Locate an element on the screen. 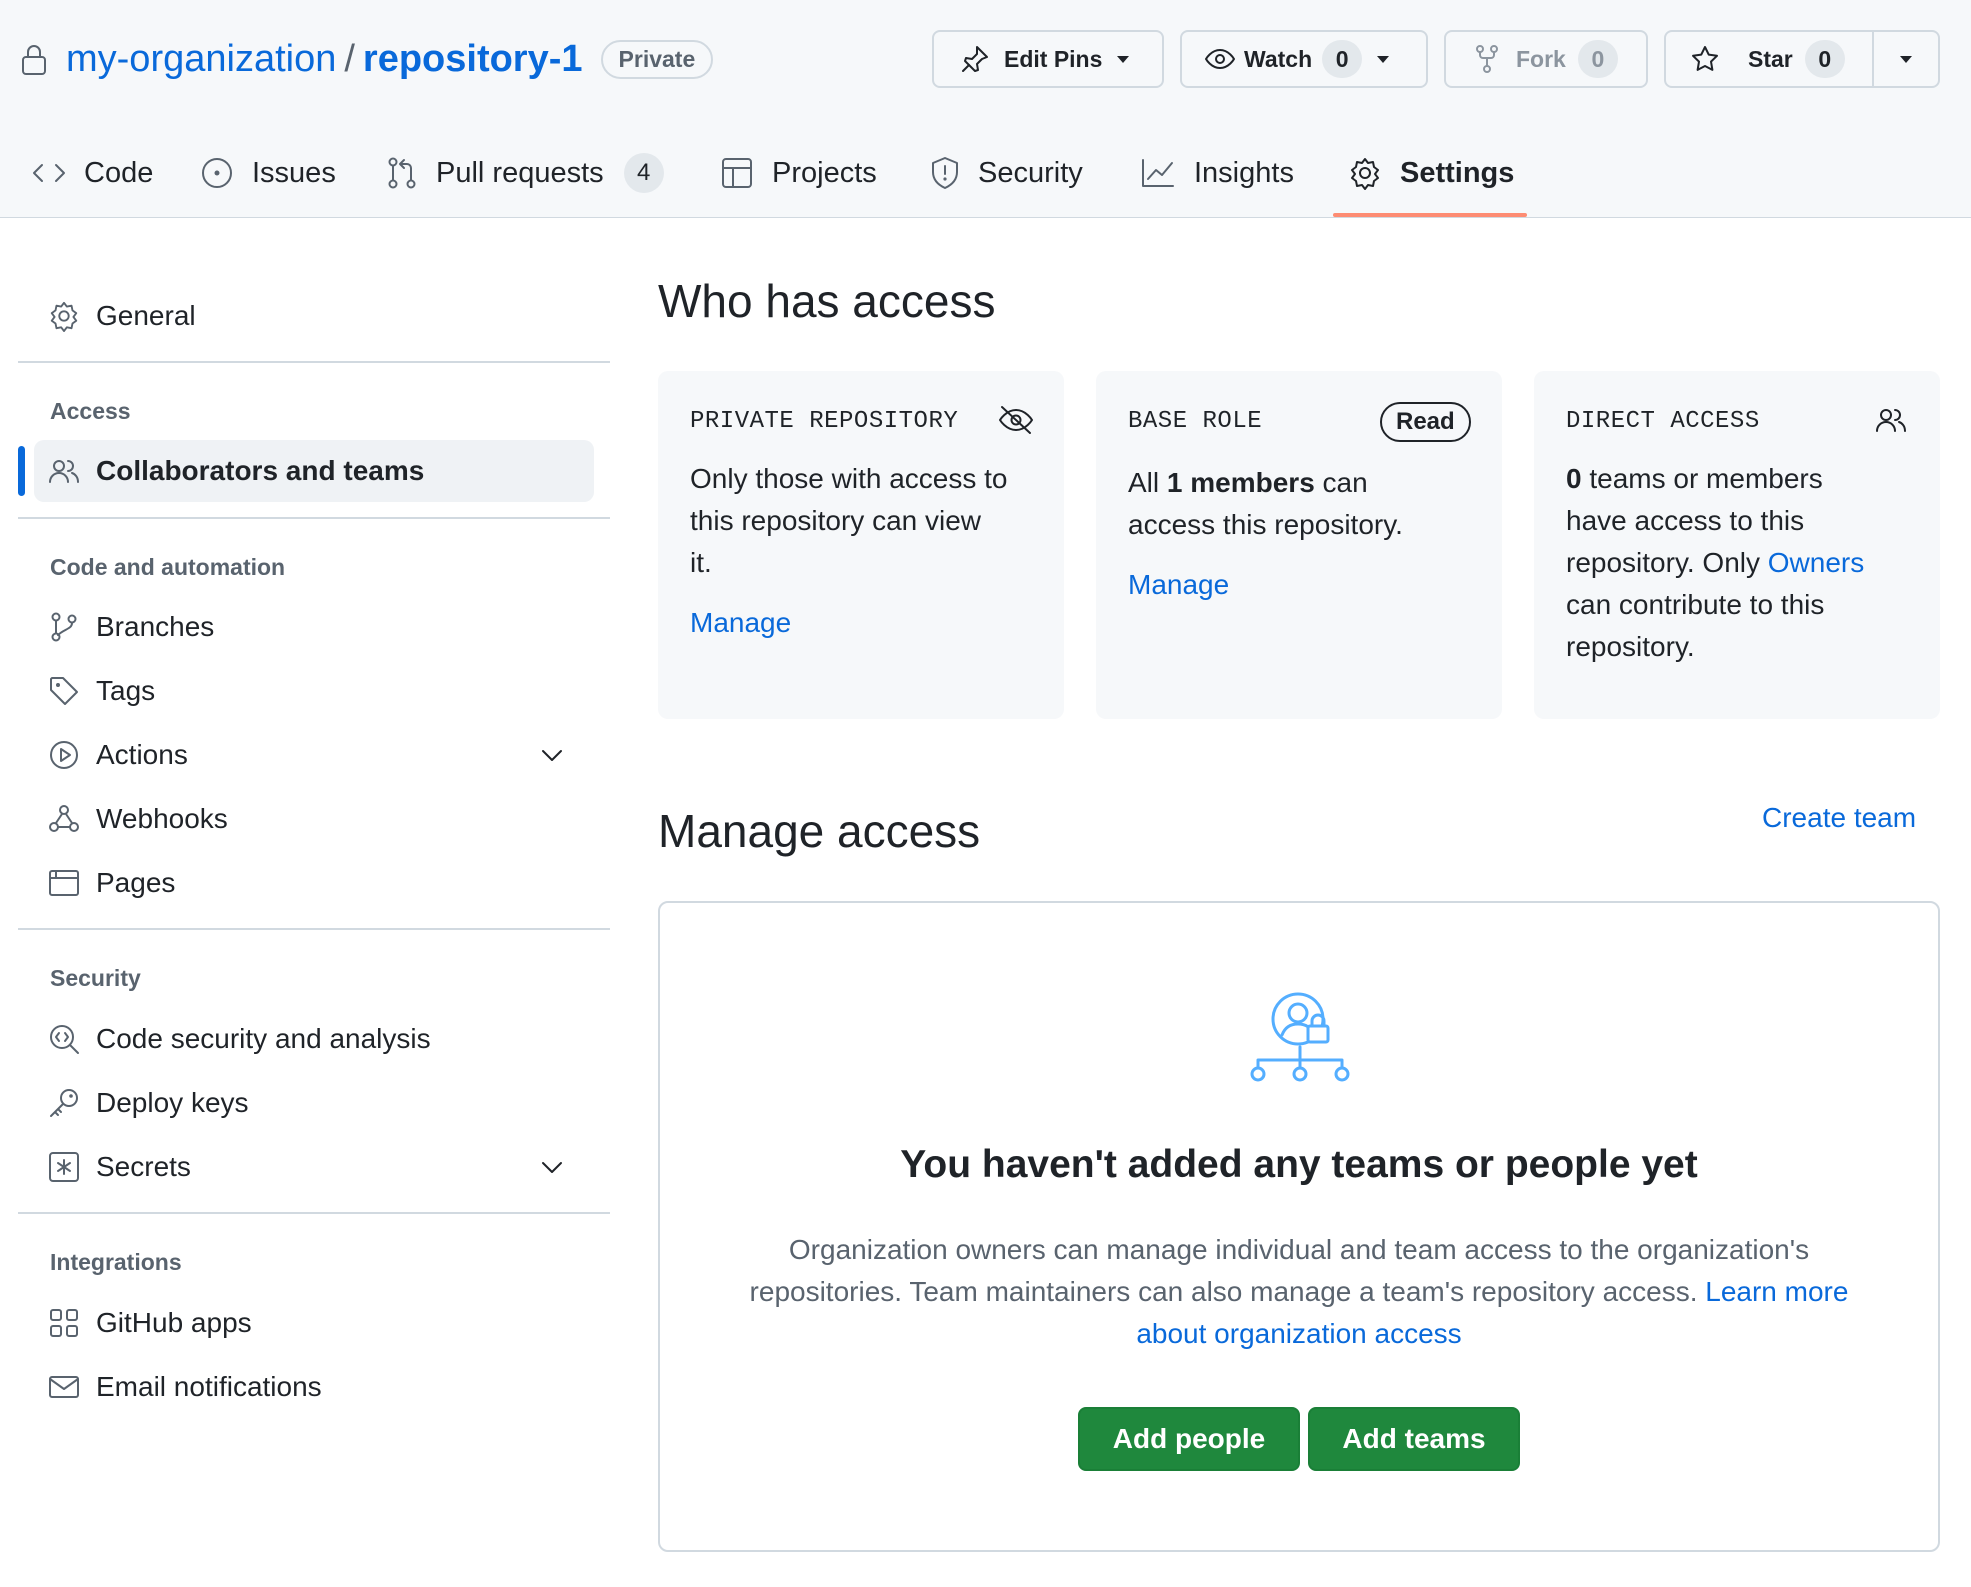 Image resolution: width=1971 pixels, height=1587 pixels. mail-icon is located at coordinates (64, 1387).